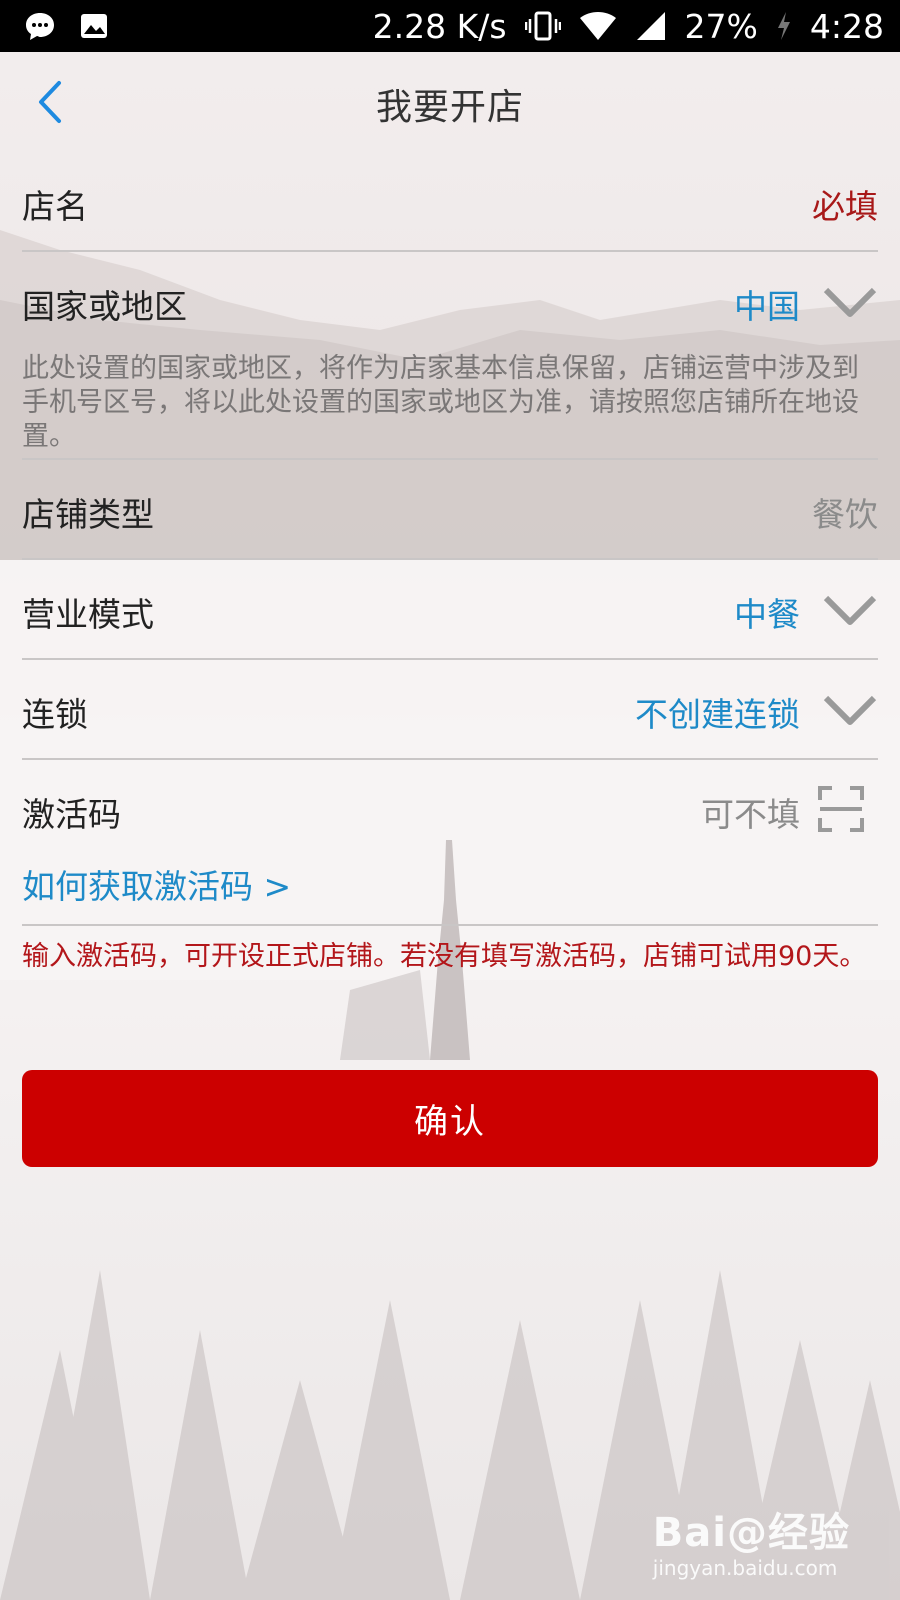 The width and height of the screenshot is (900, 1600). I want to click on shop-type-label: 店铺类型, so click(88, 514).